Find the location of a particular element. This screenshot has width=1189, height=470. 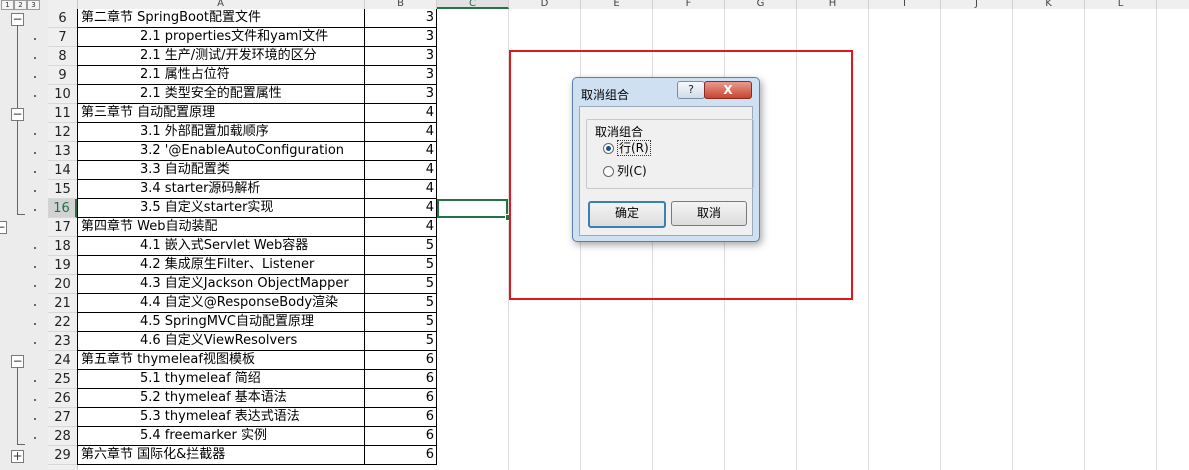

row-header: 27 is located at coordinates (62, 417).